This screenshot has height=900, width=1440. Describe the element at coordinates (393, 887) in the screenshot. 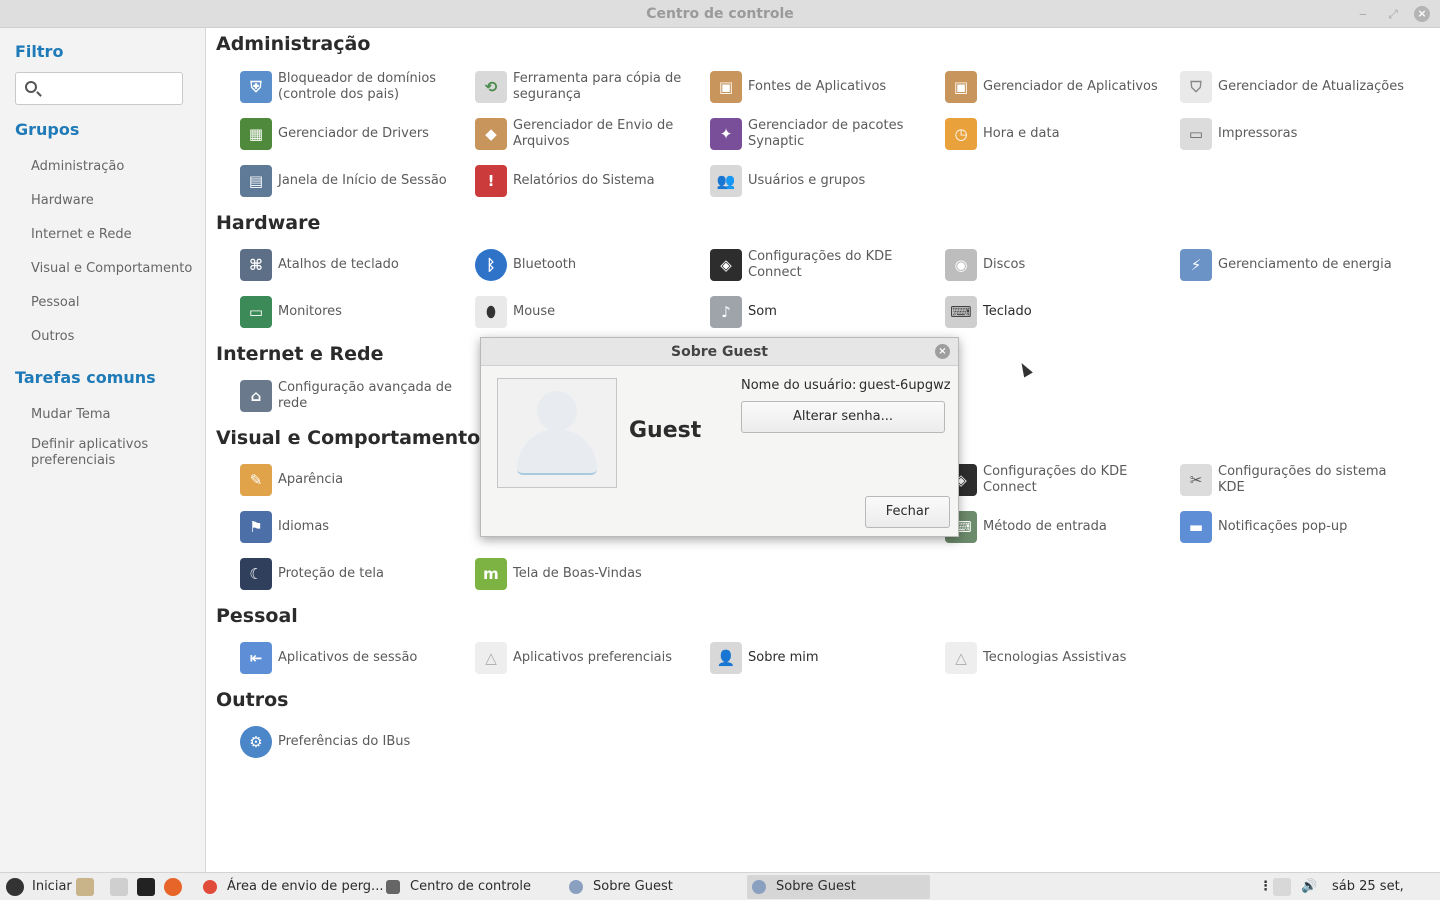

I see `control-center-icon` at that location.